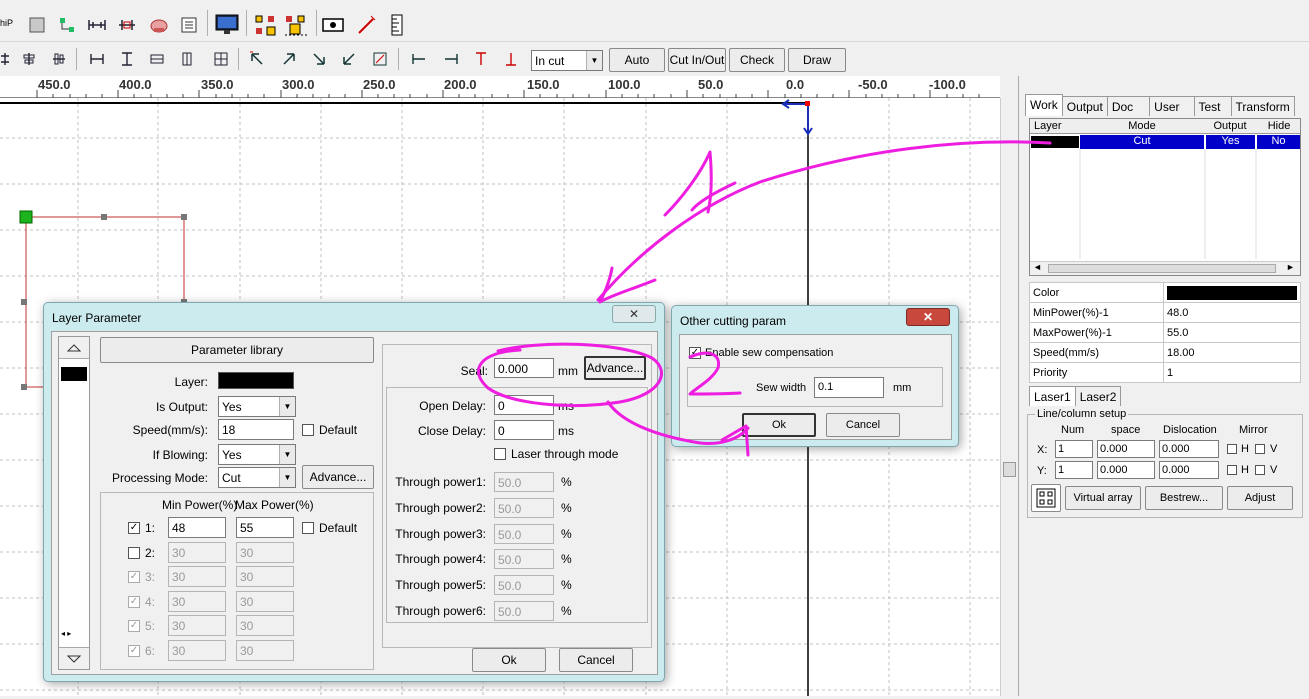 The width and height of the screenshot is (1309, 699). I want to click on move-right-icon, so click(451, 59).